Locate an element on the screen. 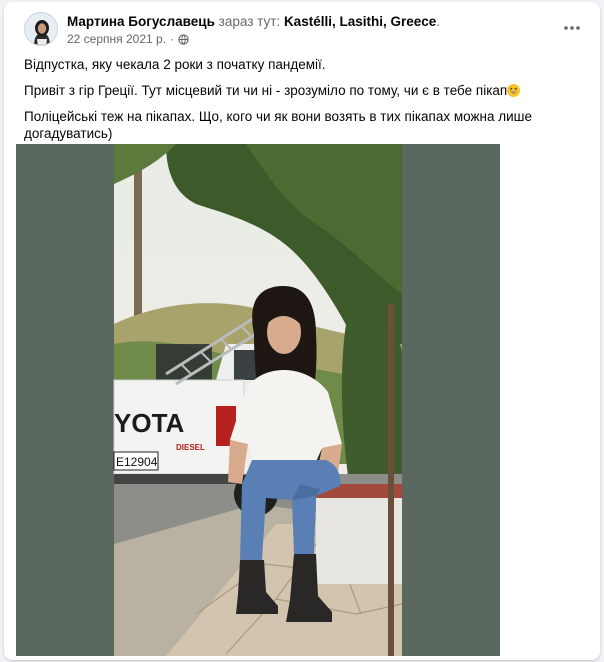 The height and width of the screenshot is (662, 604). avatar is located at coordinates (41, 29).